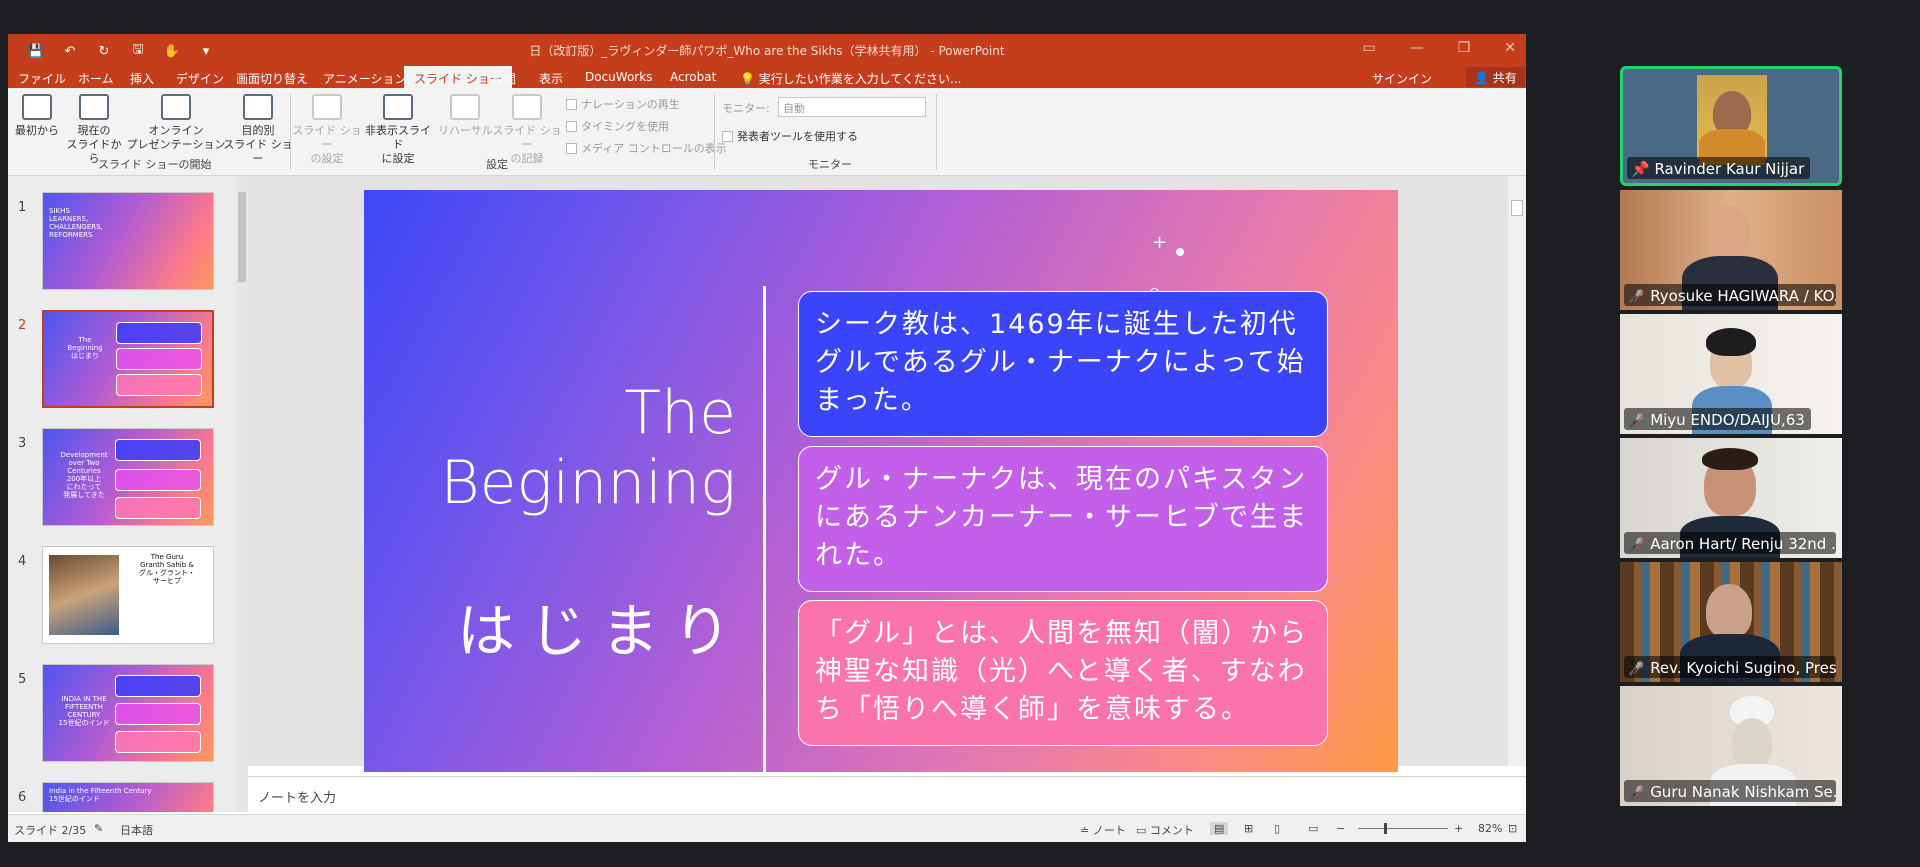  Describe the element at coordinates (1731, 374) in the screenshot. I see `participant-tile: 🎤̸ Miyu ENDO/DAIJU,63` at that location.